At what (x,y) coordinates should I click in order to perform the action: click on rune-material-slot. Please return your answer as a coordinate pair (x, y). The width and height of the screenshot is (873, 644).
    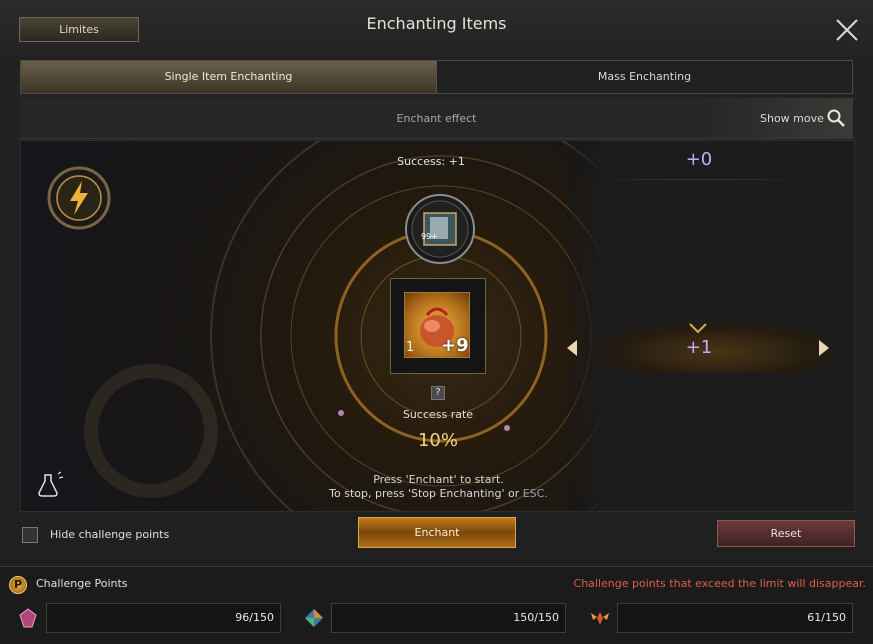
    Looking at the image, I should click on (440, 229).